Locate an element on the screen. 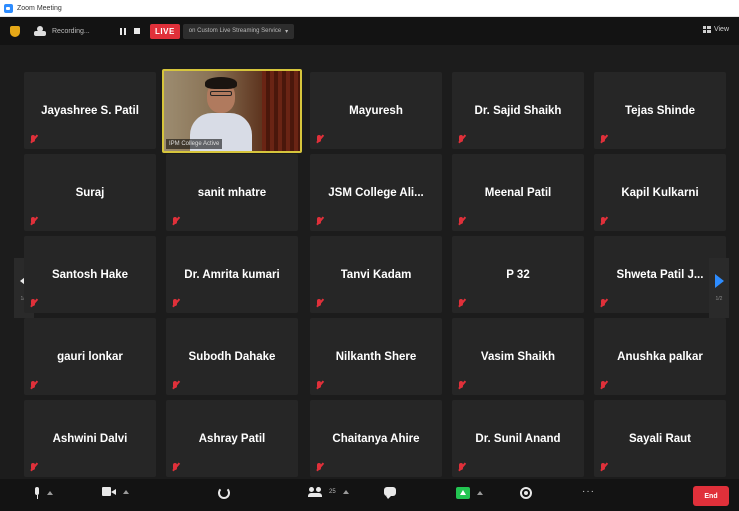 The width and height of the screenshot is (739, 511). window-title-bar: Zoom Meeting is located at coordinates (369, 8).